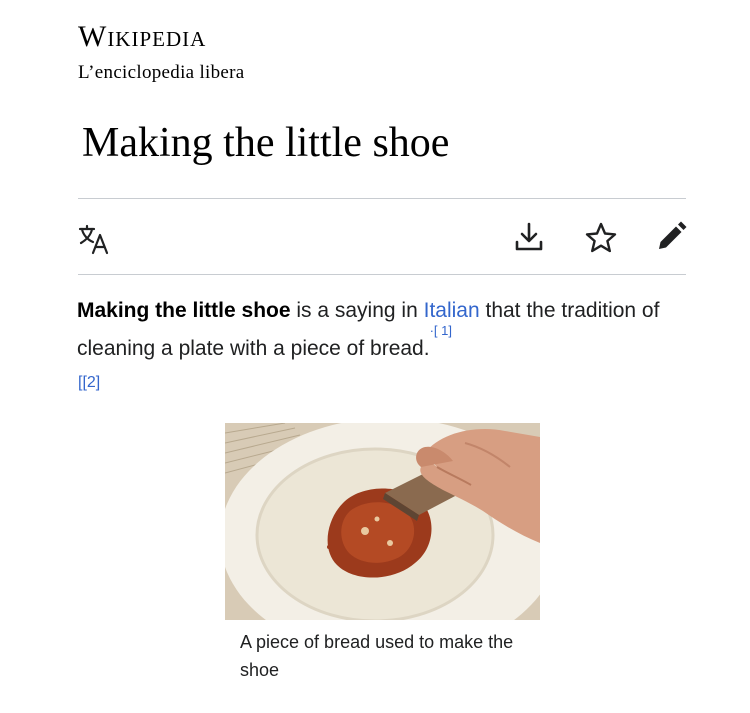  I want to click on translate-icon, so click(95, 240).